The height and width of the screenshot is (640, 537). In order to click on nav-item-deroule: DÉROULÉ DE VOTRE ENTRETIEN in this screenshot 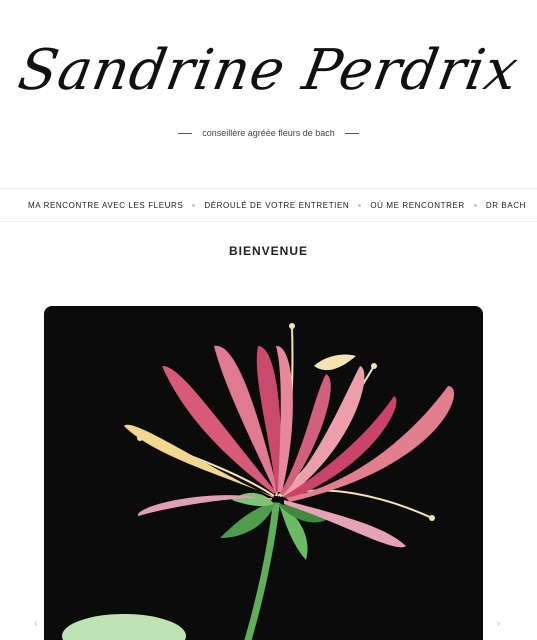, I will do `click(276, 205)`.